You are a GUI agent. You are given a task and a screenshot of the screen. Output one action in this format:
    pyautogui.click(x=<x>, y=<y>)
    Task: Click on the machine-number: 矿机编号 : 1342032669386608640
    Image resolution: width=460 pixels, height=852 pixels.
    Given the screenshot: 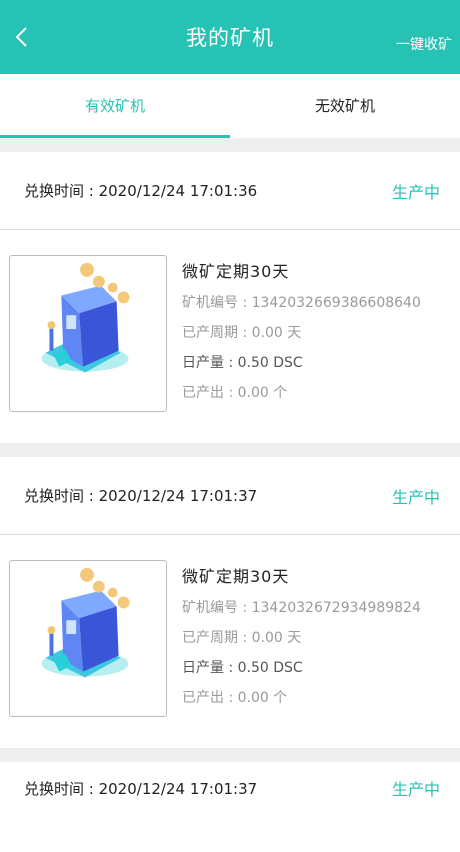 What is the action you would take?
    pyautogui.click(x=301, y=303)
    